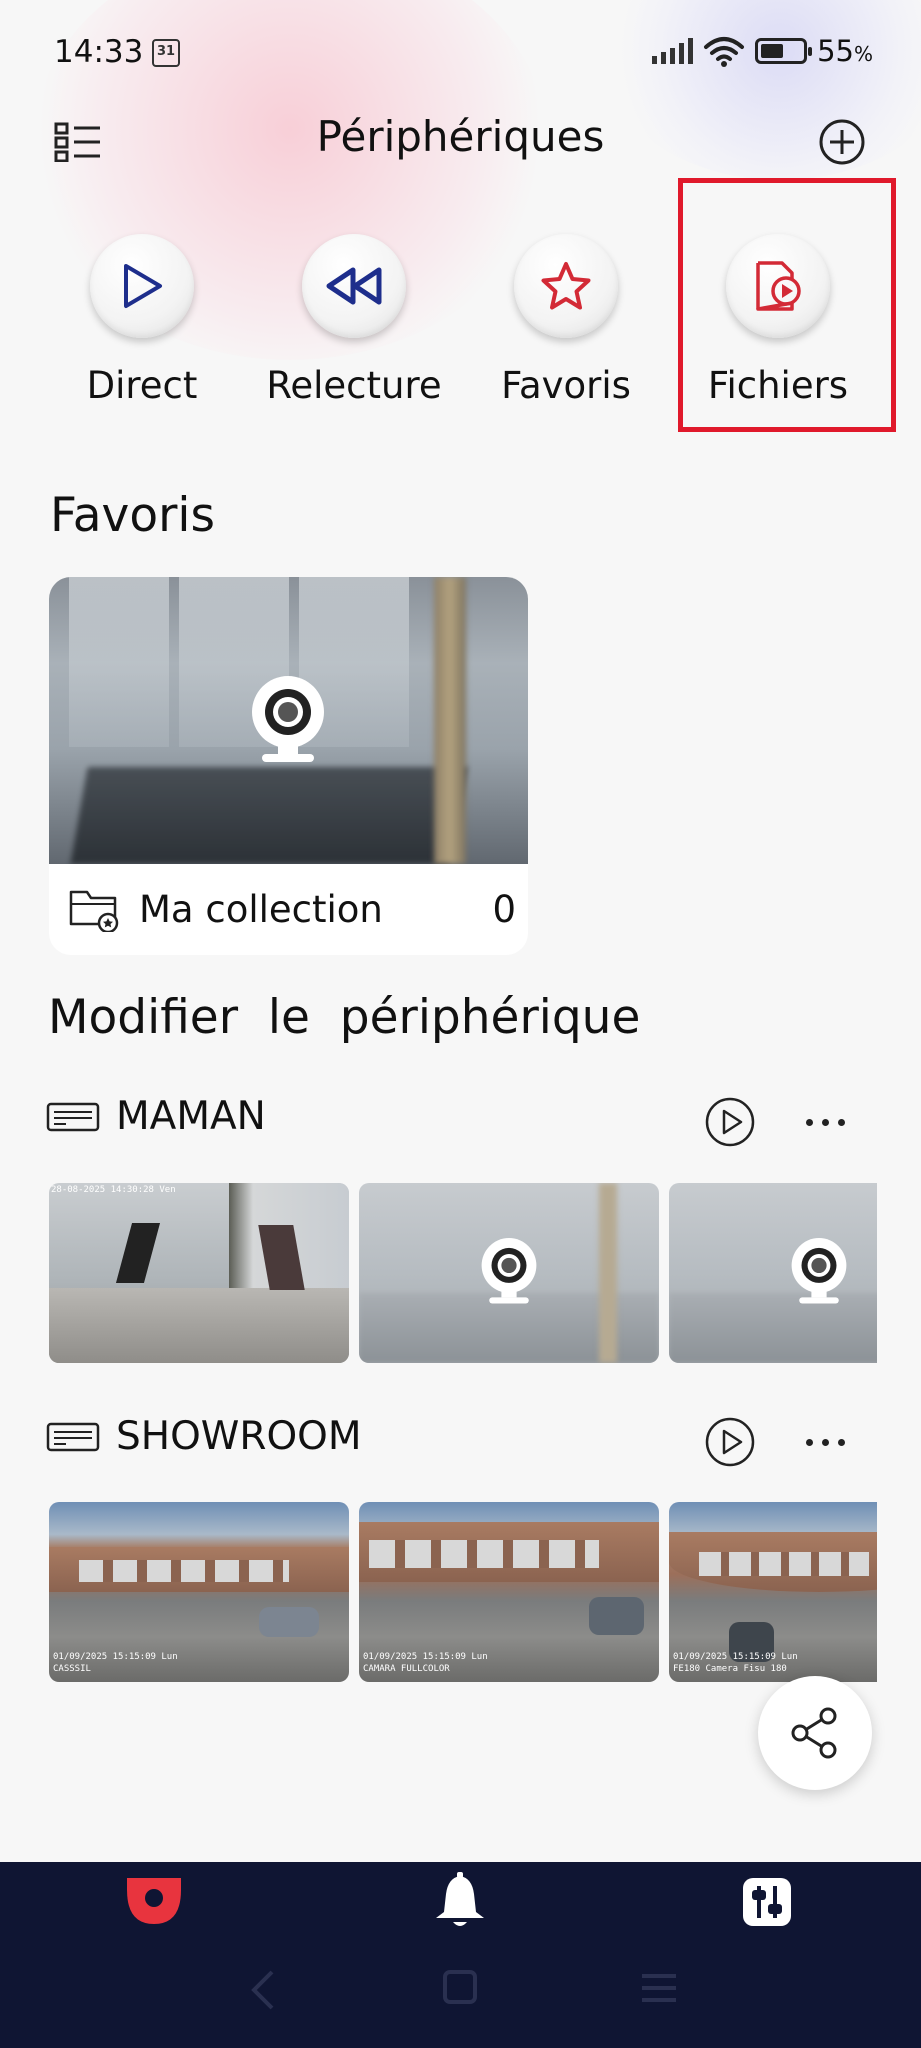 The image size is (921, 2048). I want to click on collection-card: Ma collection 0, so click(288, 766).